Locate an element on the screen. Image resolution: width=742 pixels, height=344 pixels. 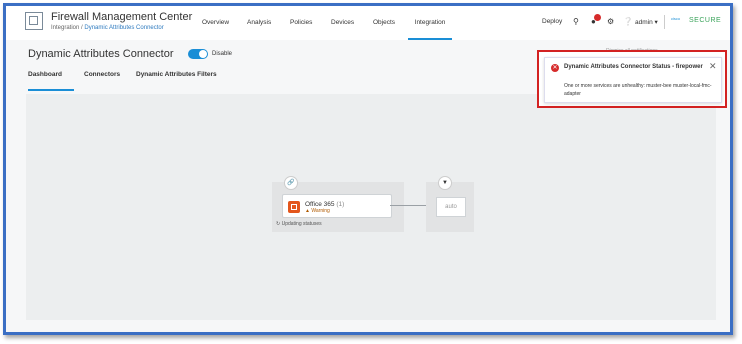
nav-analysis: Analysis is located at coordinates (259, 23).